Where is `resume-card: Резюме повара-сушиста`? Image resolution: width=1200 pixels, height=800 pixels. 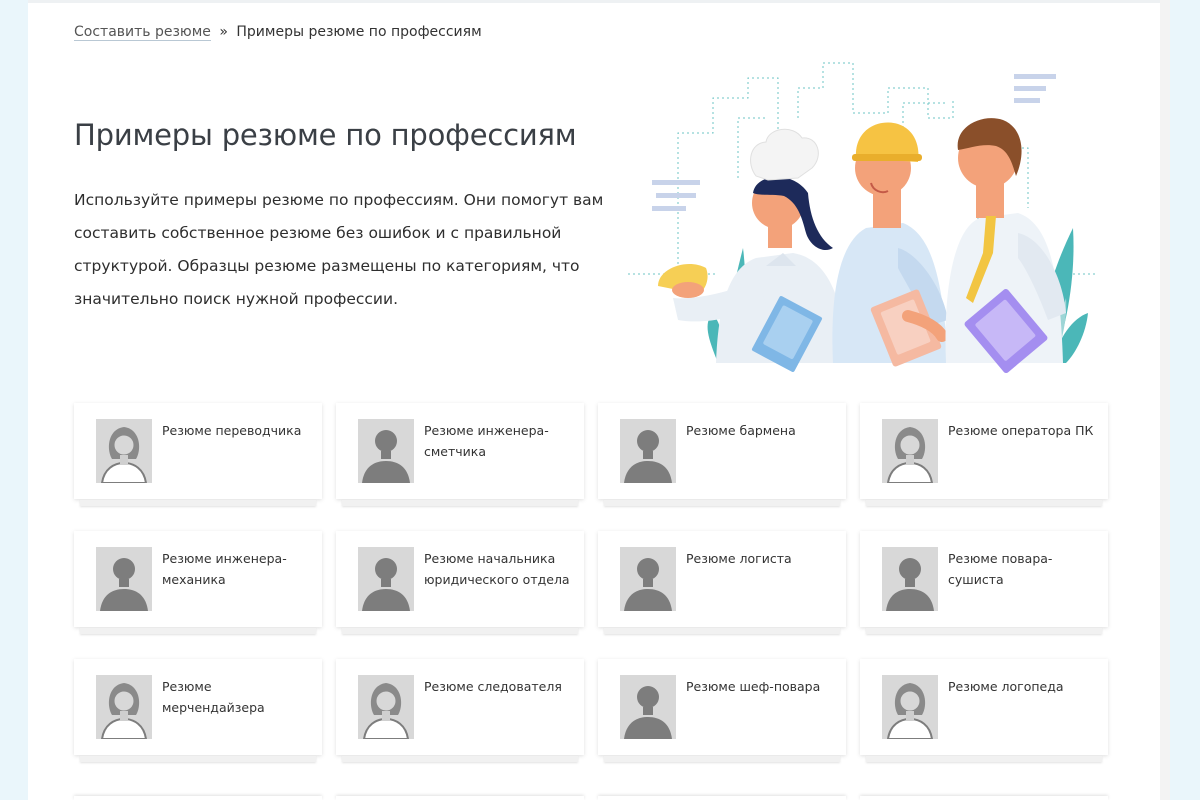 resume-card: Резюме повара-сушиста is located at coordinates (984, 582).